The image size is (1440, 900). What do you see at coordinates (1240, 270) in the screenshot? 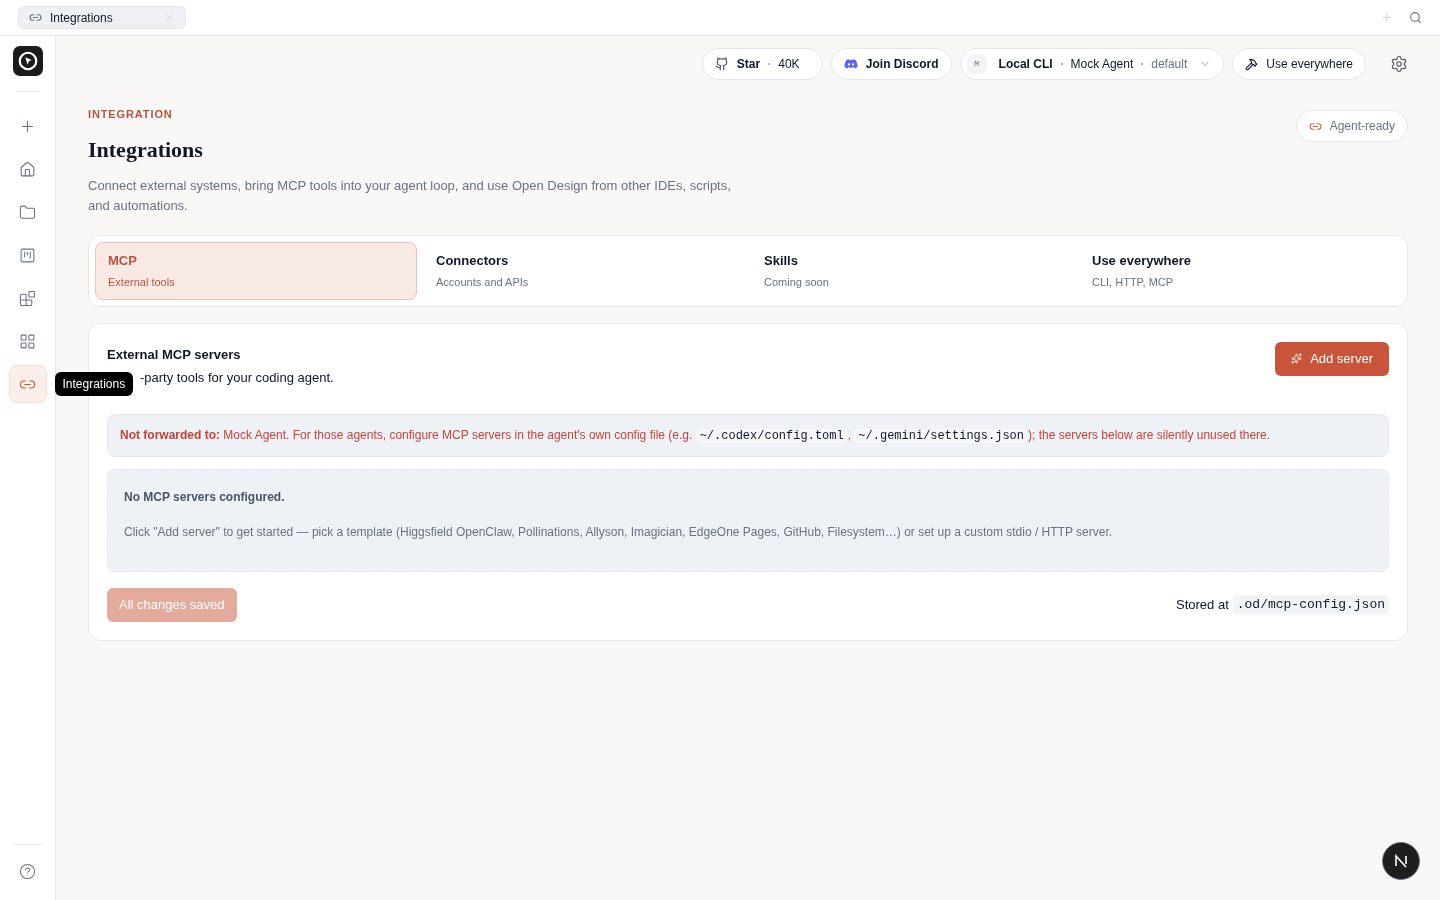
I see `section-tab: Use everywhere CLI, HTTP, MCP` at bounding box center [1240, 270].